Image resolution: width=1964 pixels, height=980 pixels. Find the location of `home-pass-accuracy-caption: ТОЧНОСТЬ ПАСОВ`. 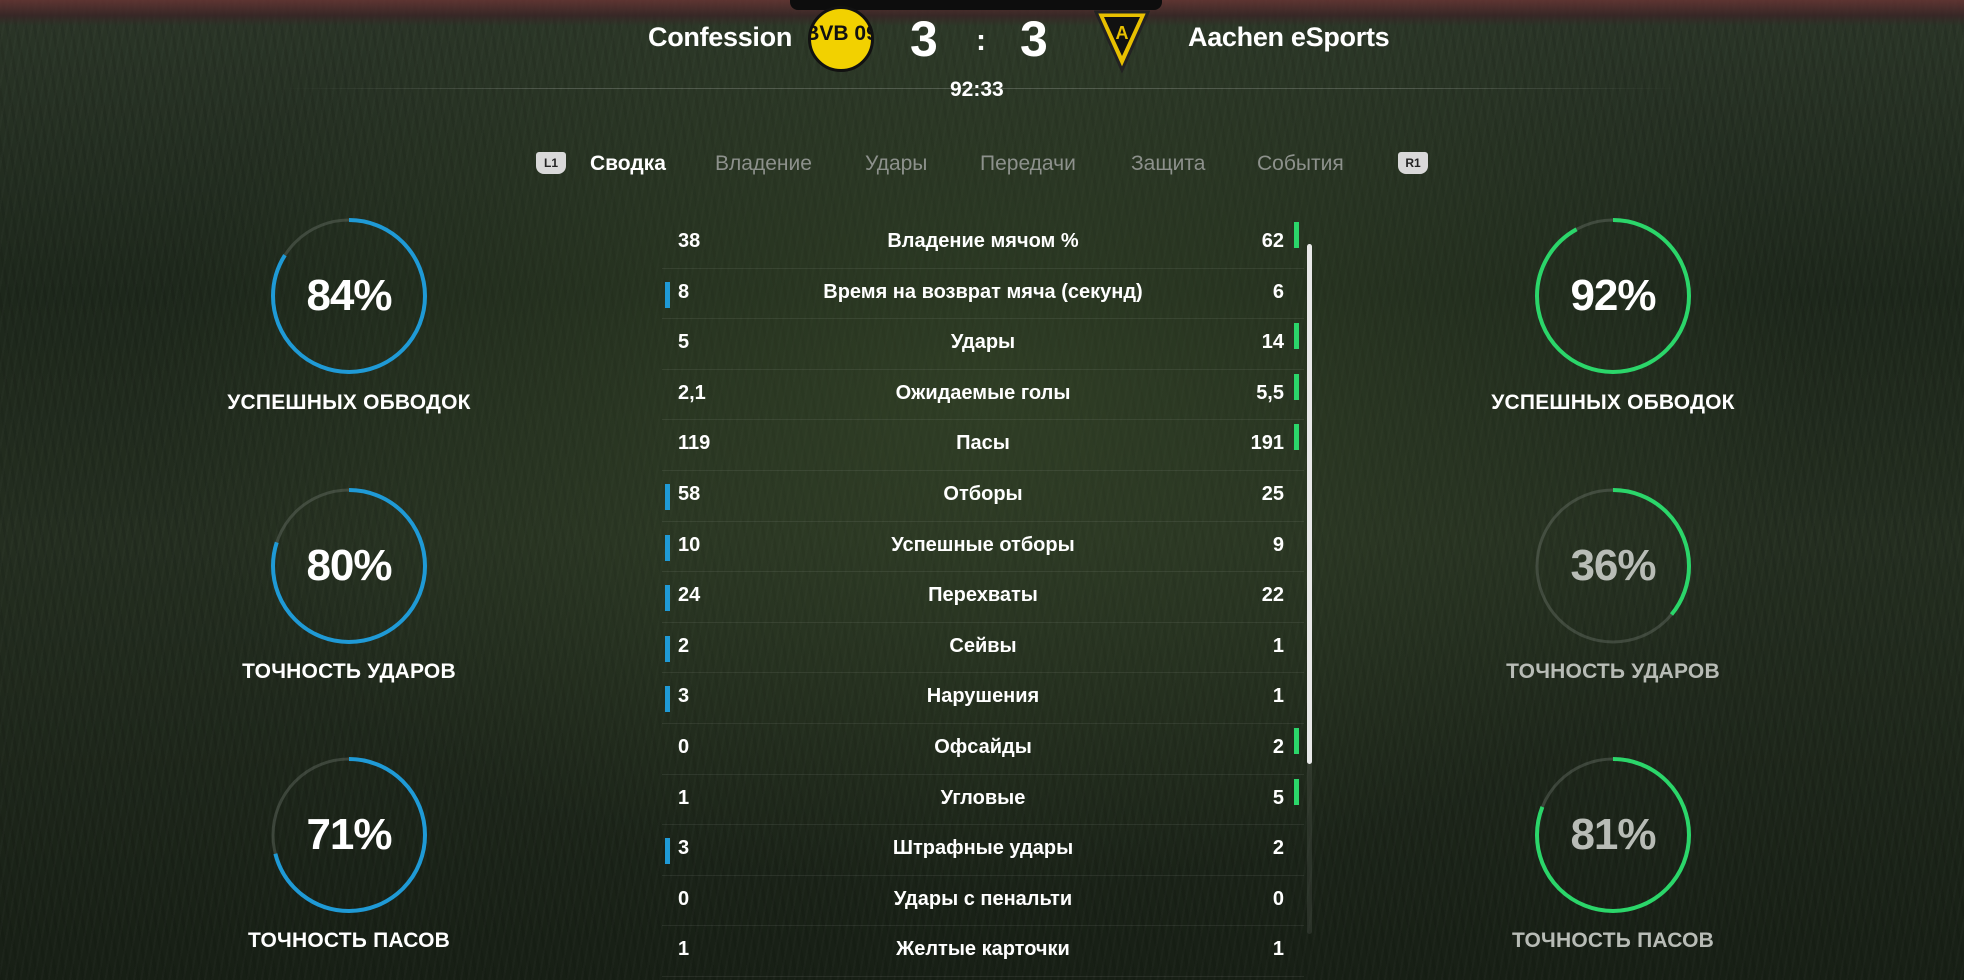

home-pass-accuracy-caption: ТОЧНОСТЬ ПАСОВ is located at coordinates (349, 940).